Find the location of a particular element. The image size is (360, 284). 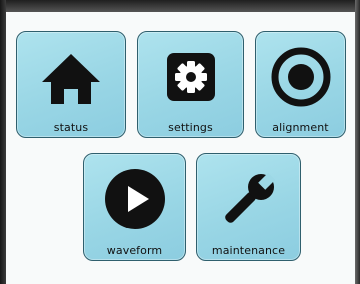

alignment-button: alignment is located at coordinates (300, 84).